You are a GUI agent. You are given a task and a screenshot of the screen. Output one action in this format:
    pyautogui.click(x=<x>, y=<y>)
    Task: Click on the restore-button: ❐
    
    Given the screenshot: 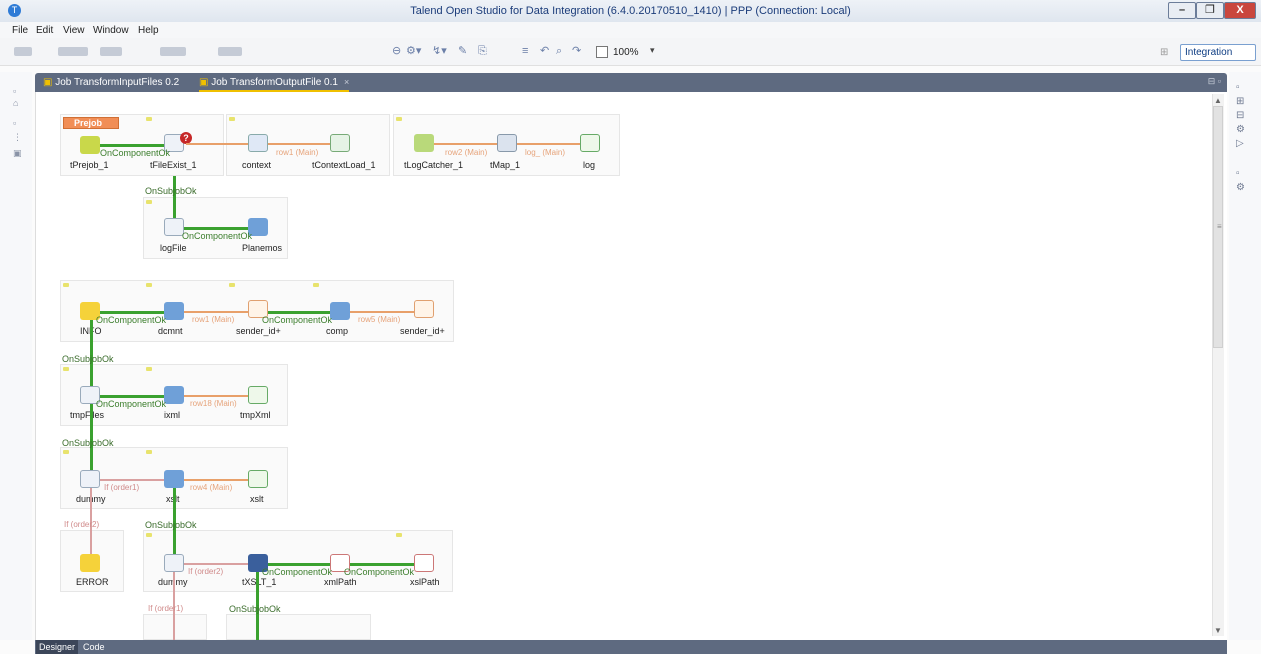 What is the action you would take?
    pyautogui.click(x=1210, y=10)
    